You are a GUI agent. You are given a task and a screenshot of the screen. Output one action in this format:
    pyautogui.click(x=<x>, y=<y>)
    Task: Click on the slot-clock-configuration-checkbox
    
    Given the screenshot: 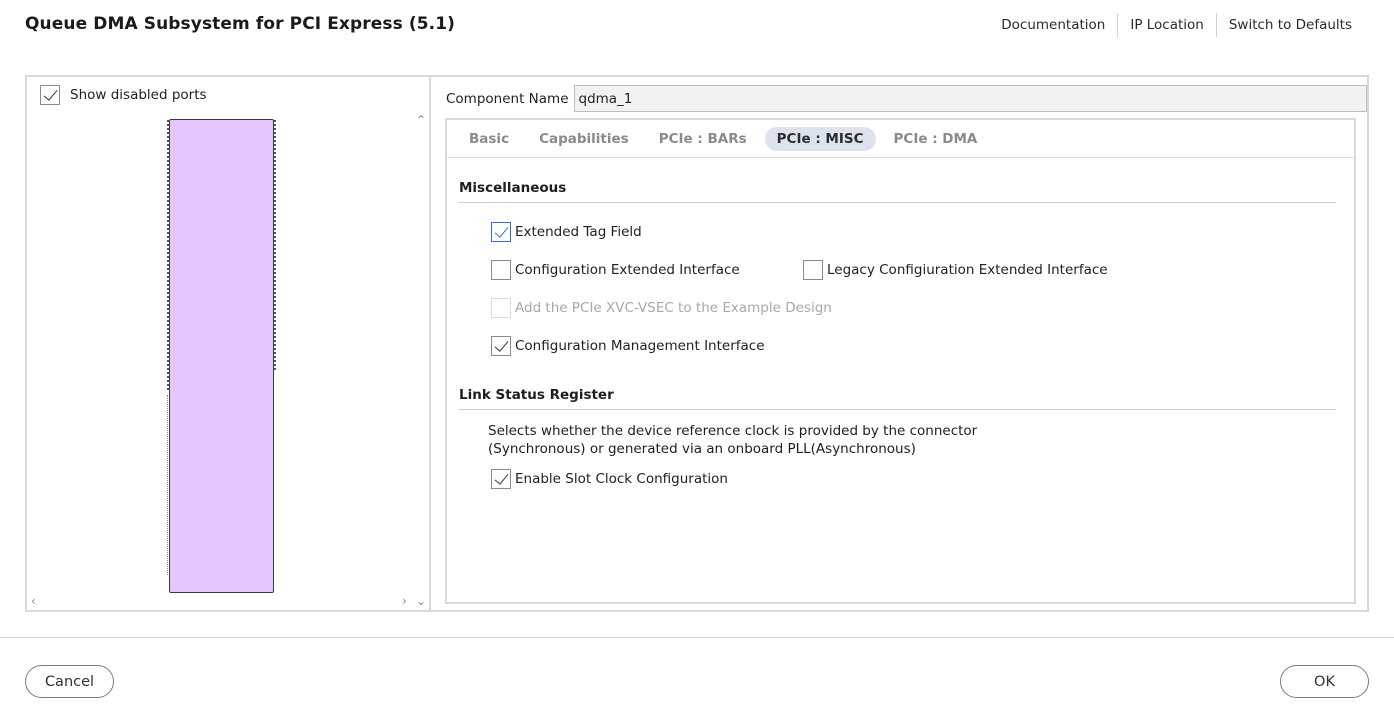 What is the action you would take?
    pyautogui.click(x=501, y=479)
    